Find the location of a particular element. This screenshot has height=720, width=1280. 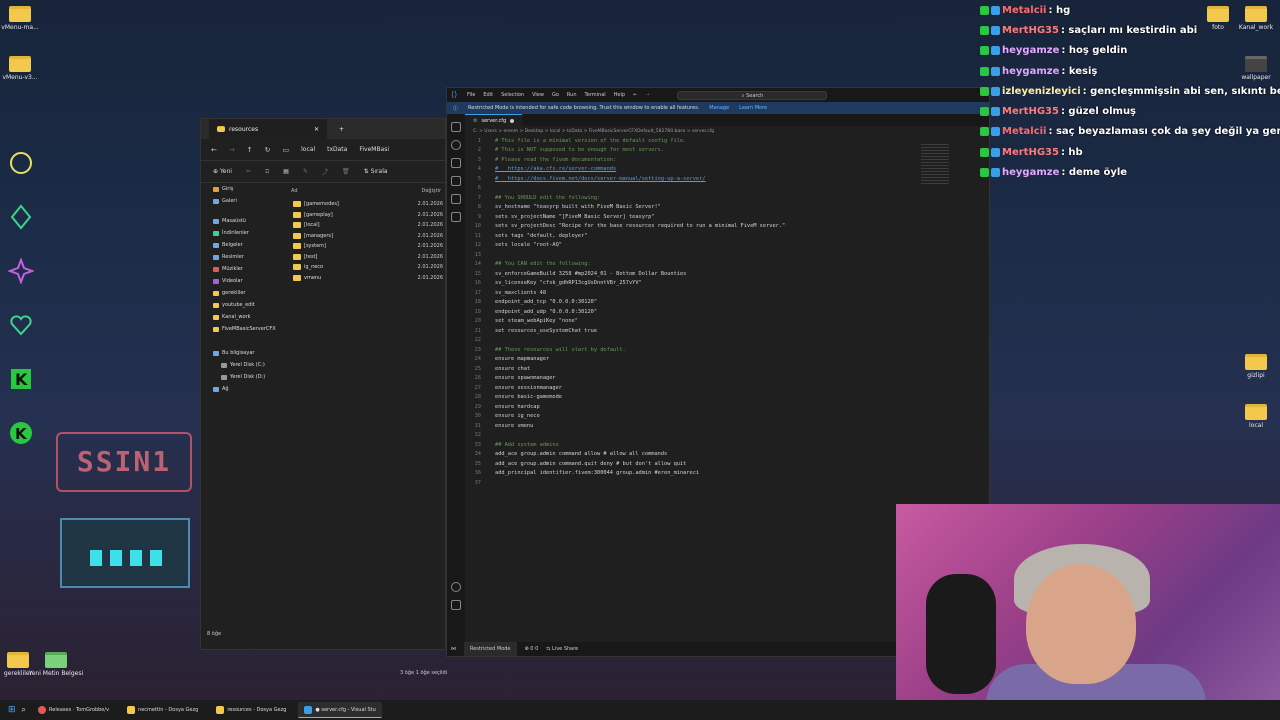

code-line: 33 ## Add system admins is located at coordinates (727, 445).